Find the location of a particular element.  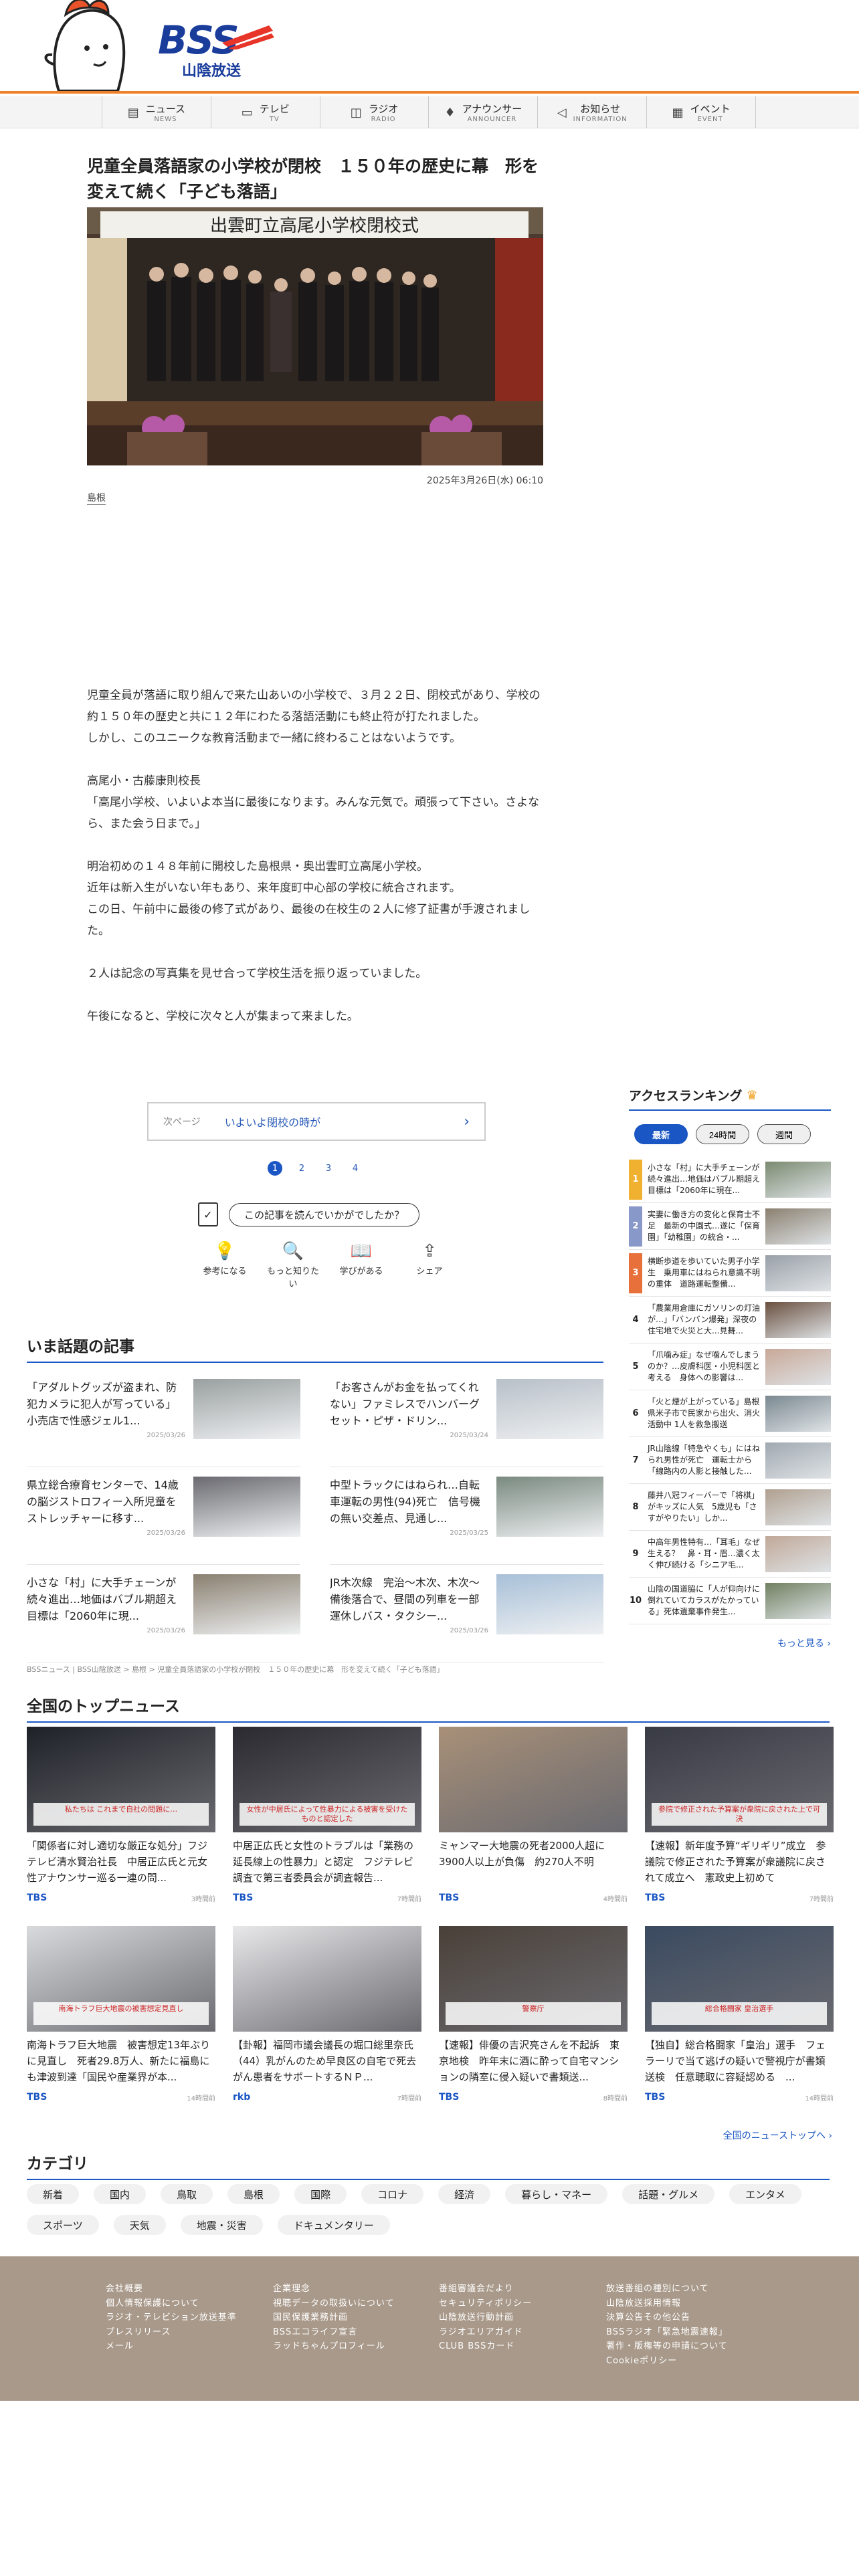

footer-link: 著作・版権等の申請について is located at coordinates (667, 2346).